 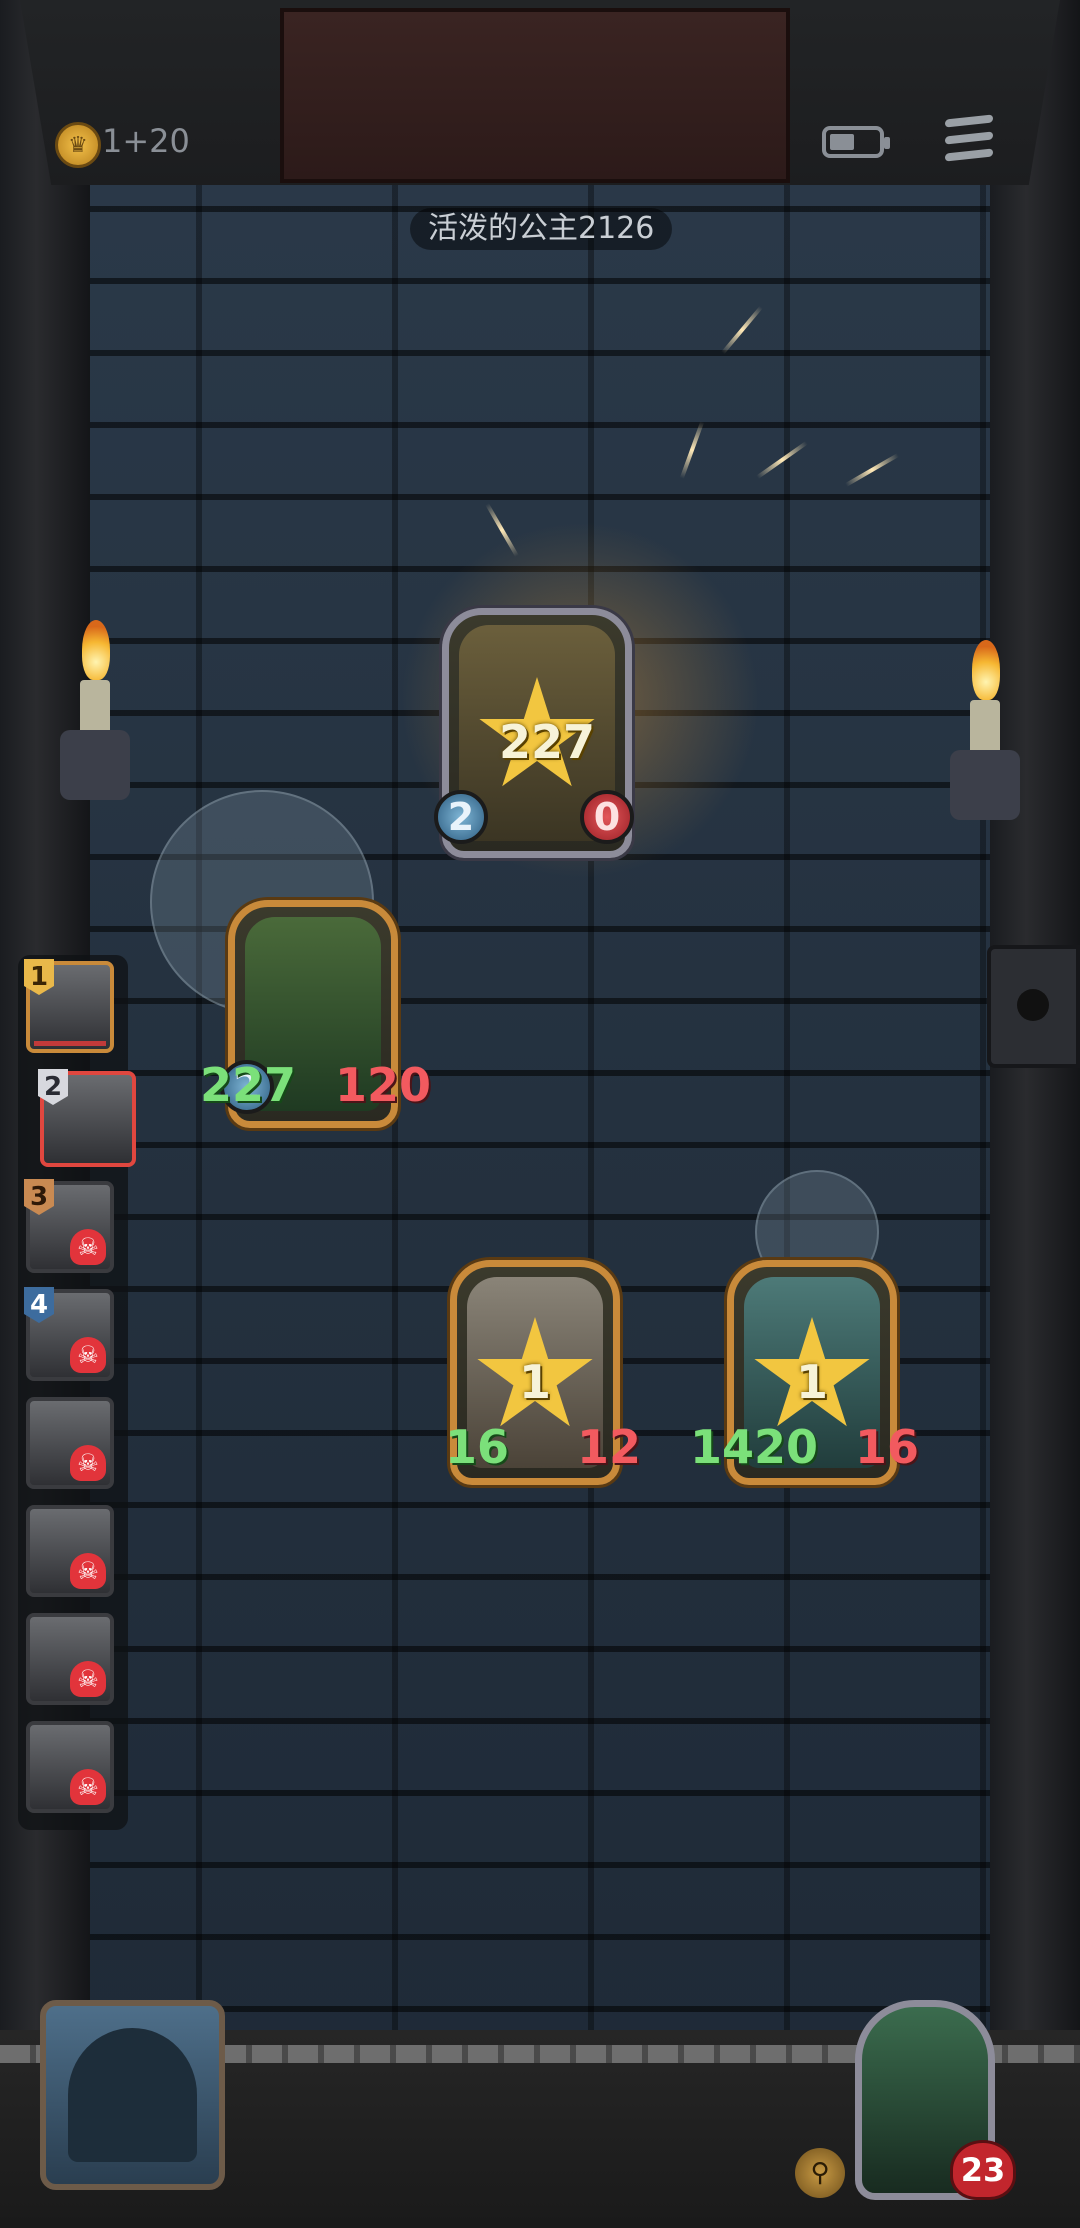 I want to click on opponent-red-stat: 0, so click(x=607, y=817).